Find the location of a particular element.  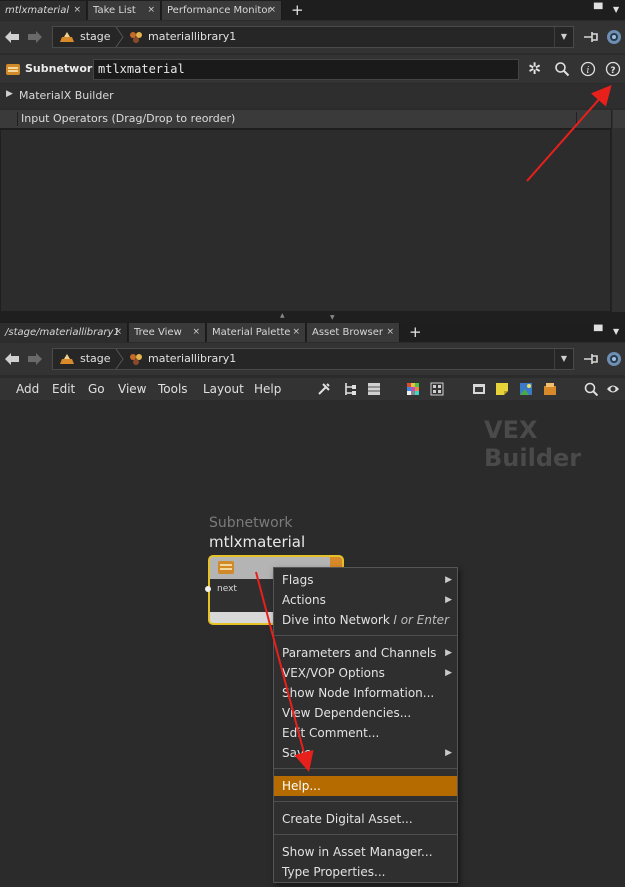

tab-material-palette: Material Palette × is located at coordinates (256, 332).